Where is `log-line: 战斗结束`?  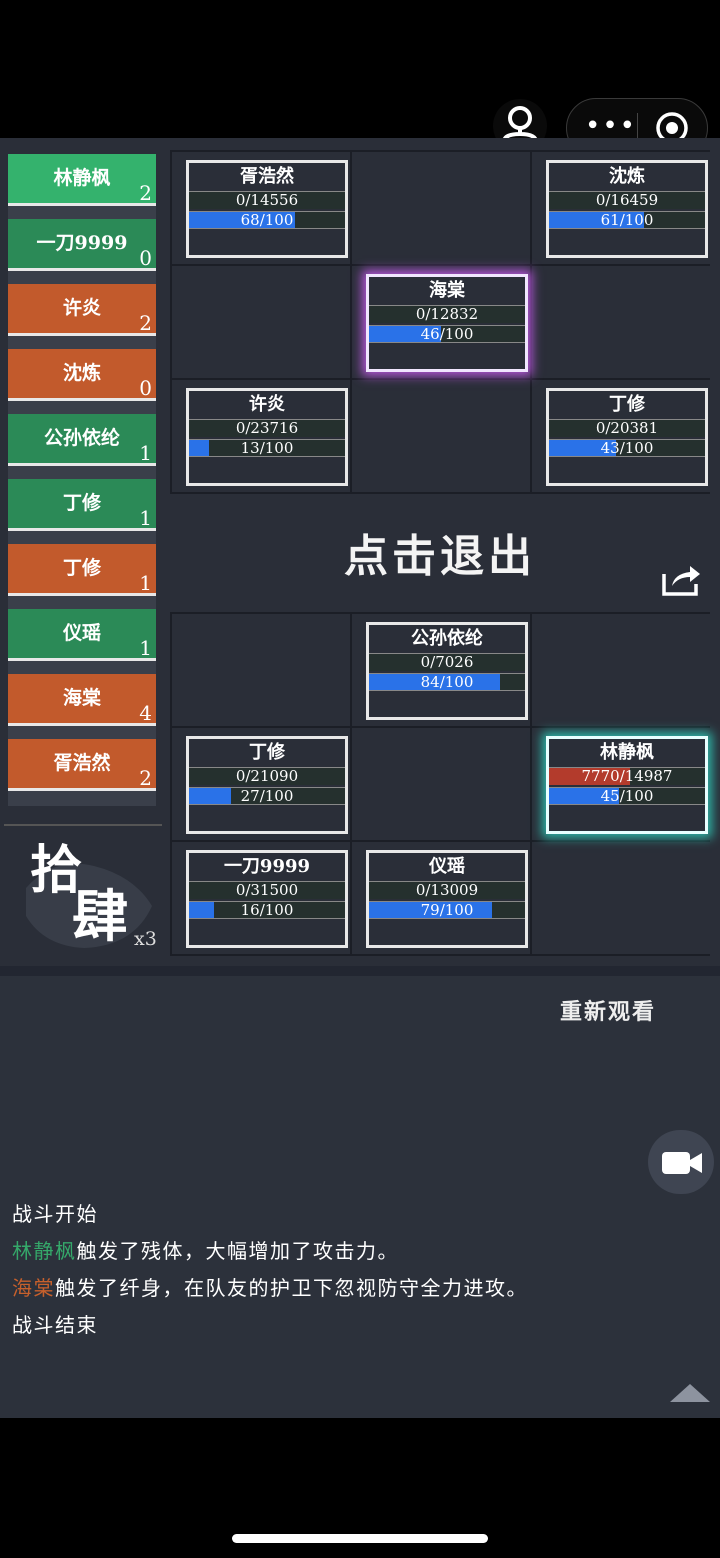 log-line: 战斗结束 is located at coordinates (55, 1325).